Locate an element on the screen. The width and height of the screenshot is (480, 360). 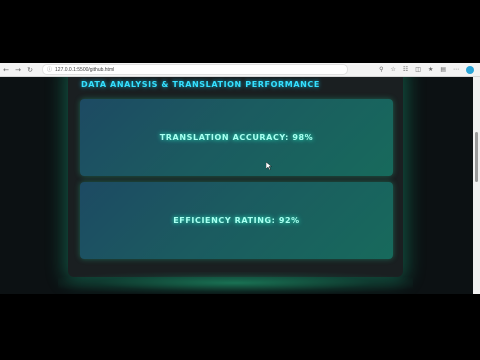
panel-glow is located at coordinates (235, 283).